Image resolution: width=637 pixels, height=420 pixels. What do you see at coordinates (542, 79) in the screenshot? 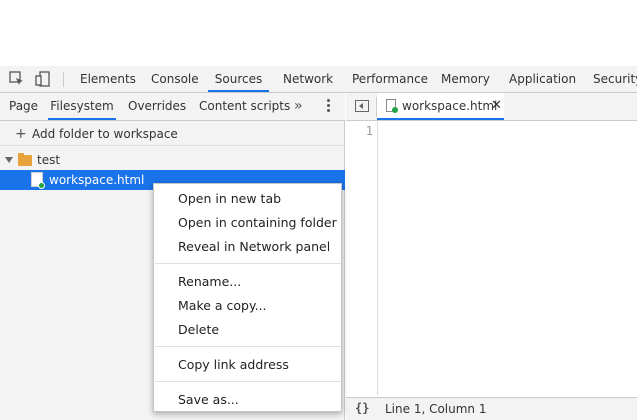
I see `tab-application: Application` at bounding box center [542, 79].